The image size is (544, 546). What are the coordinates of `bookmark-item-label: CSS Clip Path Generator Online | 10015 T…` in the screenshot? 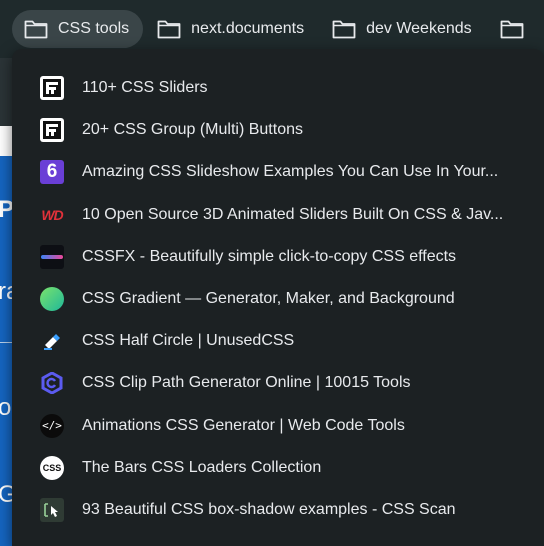 It's located at (246, 383).